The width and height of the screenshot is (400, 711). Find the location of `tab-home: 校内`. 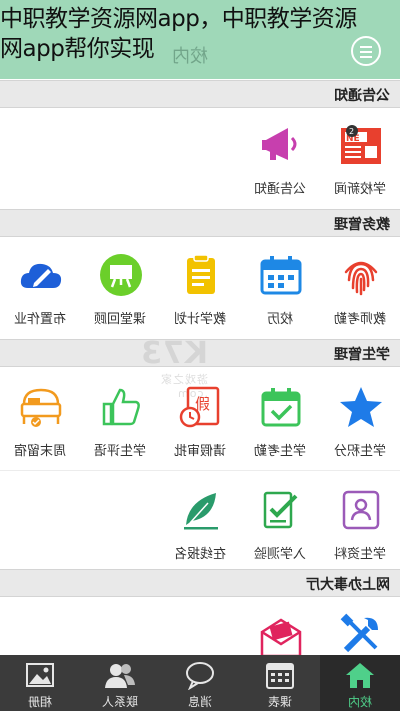

tab-home: 校内 is located at coordinates (360, 683).